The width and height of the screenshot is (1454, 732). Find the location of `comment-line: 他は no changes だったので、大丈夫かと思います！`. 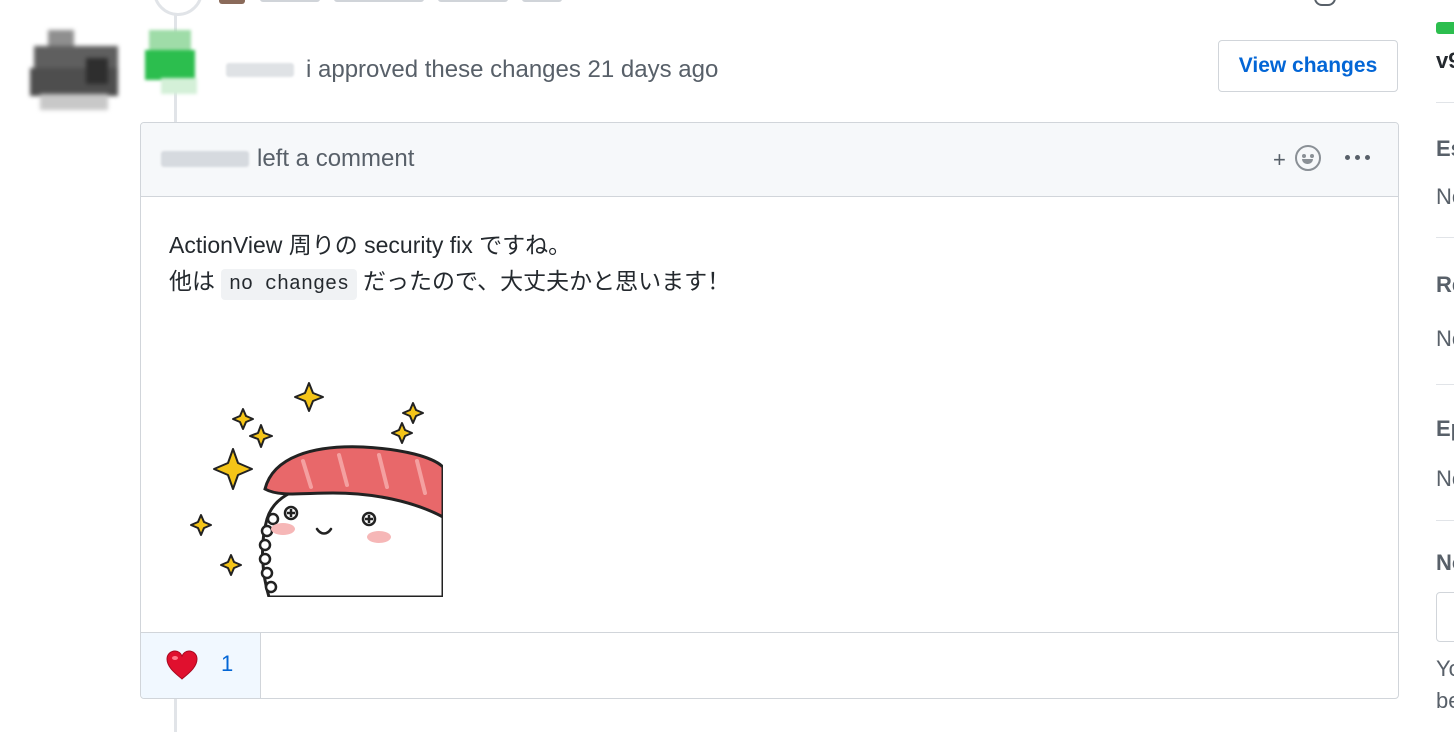

comment-line: 他は no changes だったので、大丈夫かと思います！ is located at coordinates (449, 283).